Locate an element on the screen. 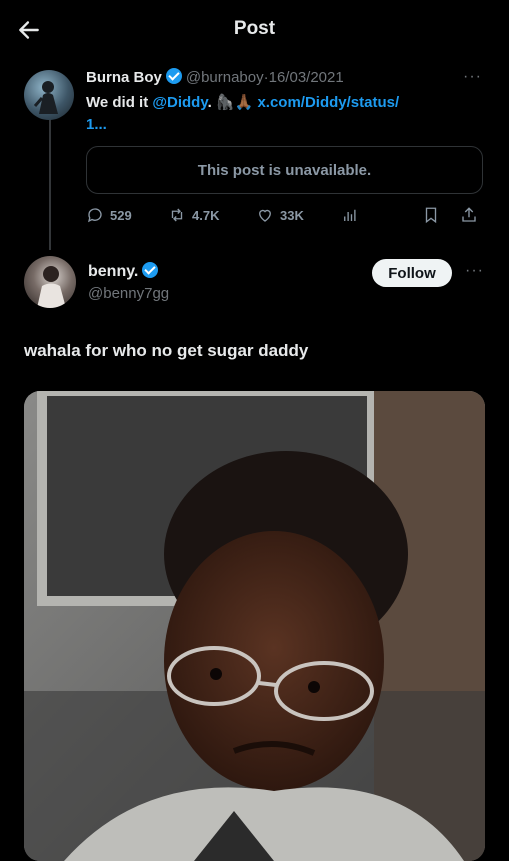  quoted-tweet-header: Burna Boy @burnaboy·16/03/2021 is located at coordinates (215, 77).